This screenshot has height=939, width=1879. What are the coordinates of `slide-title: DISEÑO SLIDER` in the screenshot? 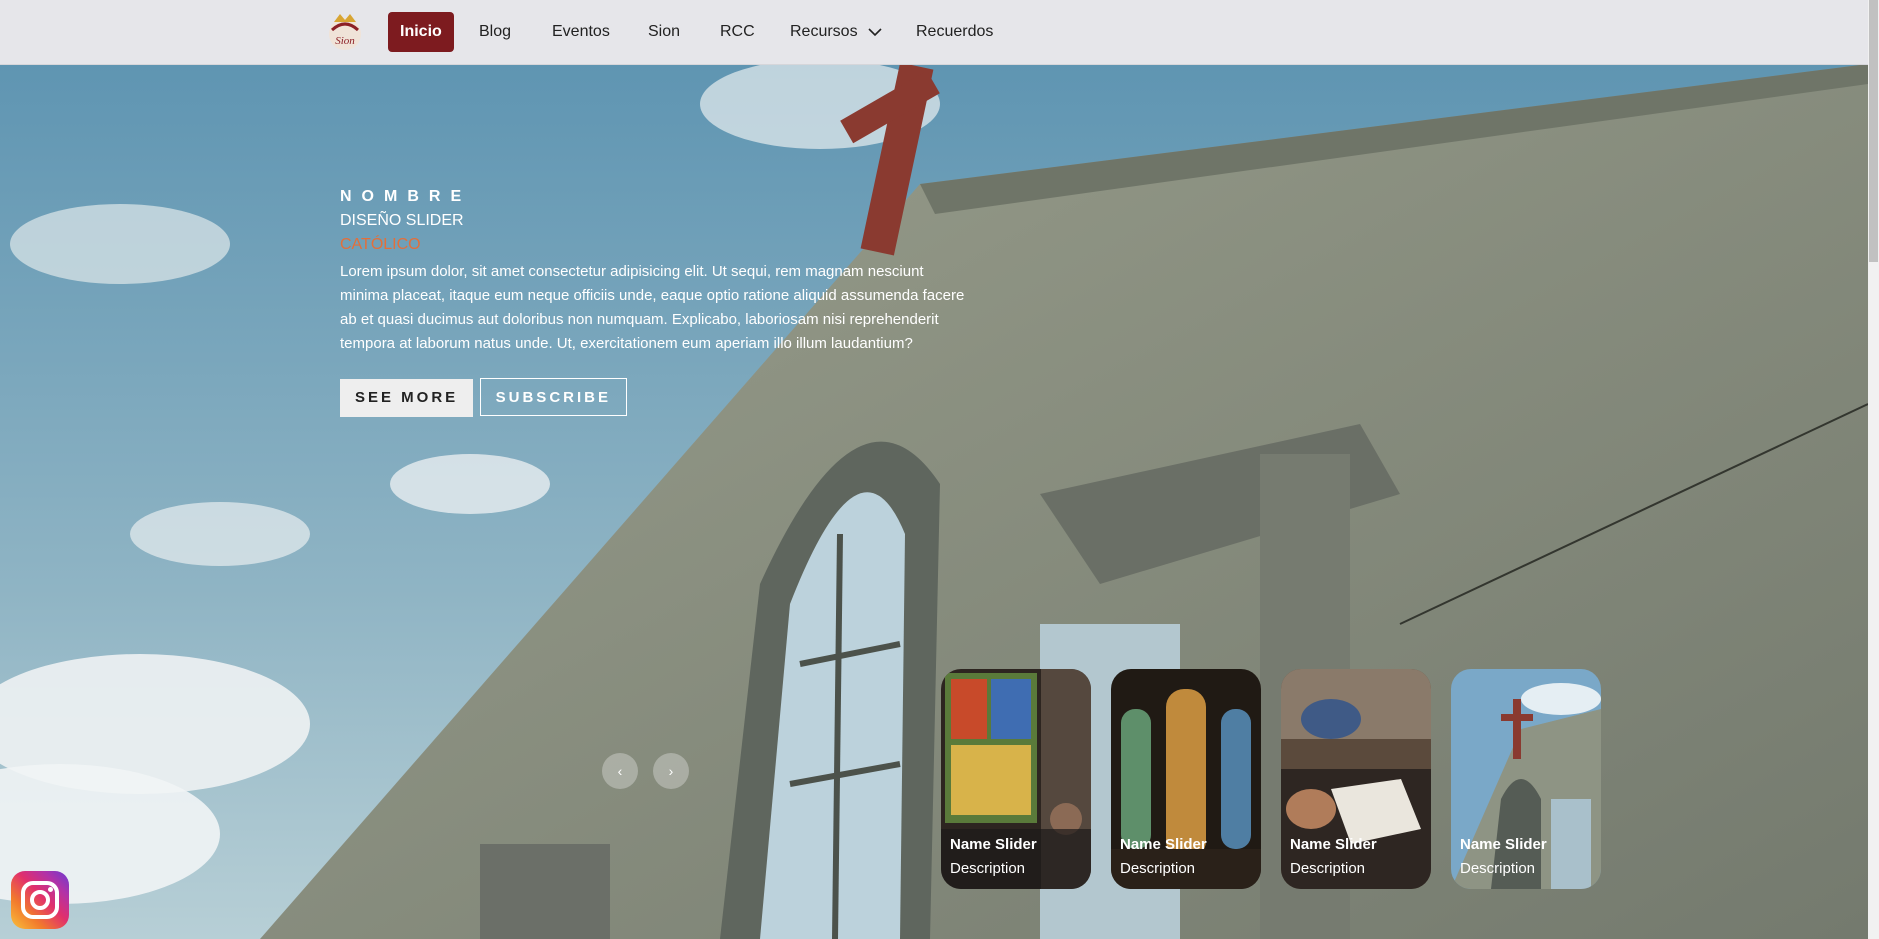 It's located at (402, 220).